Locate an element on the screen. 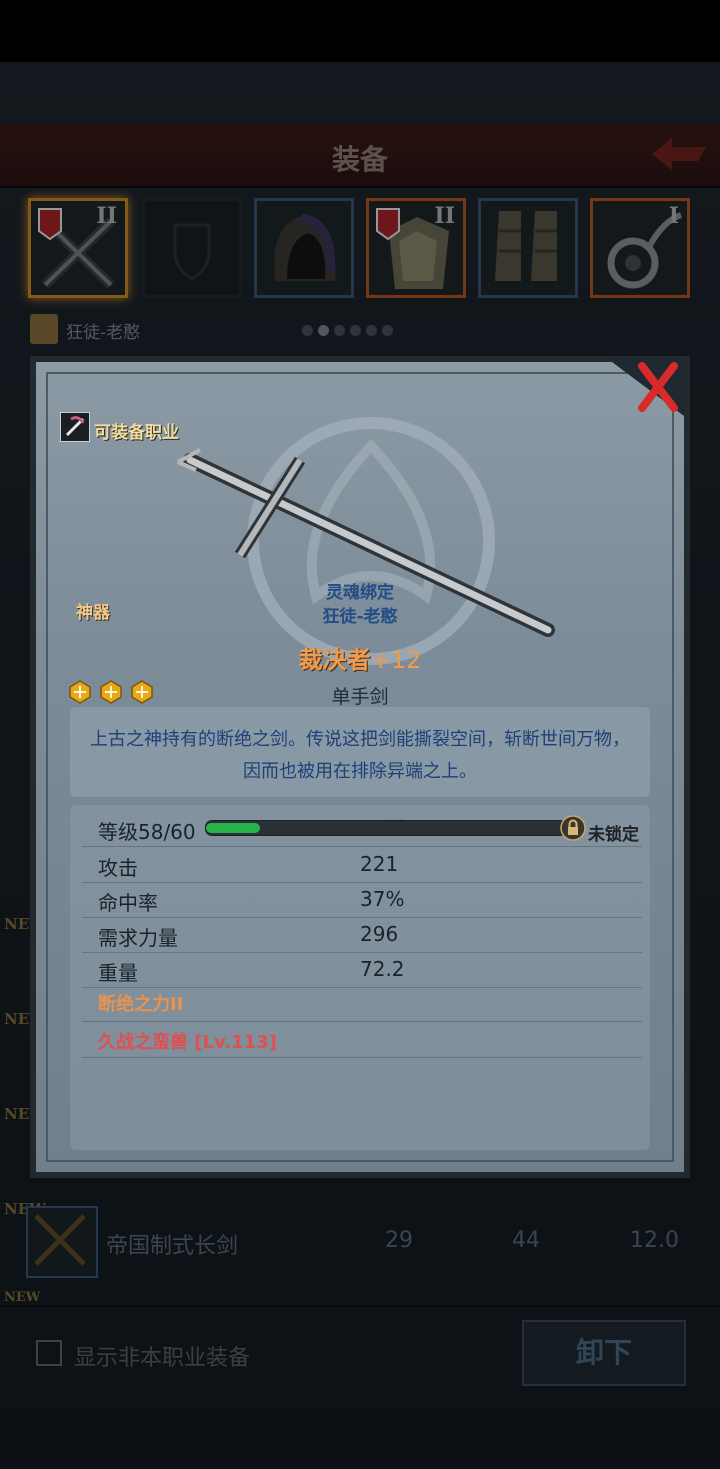  stat-row-weight: 重量 72.2 is located at coordinates (362, 970).